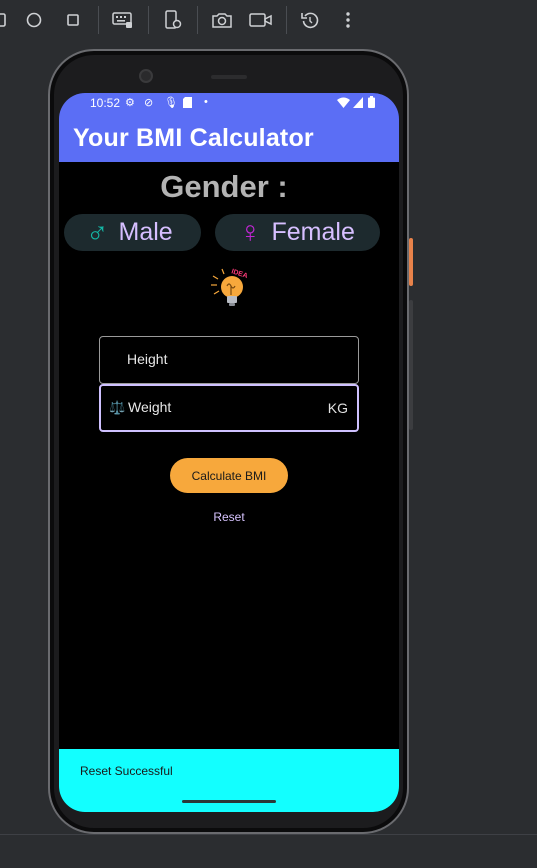  Describe the element at coordinates (371, 103) in the screenshot. I see `battery-icon` at that location.